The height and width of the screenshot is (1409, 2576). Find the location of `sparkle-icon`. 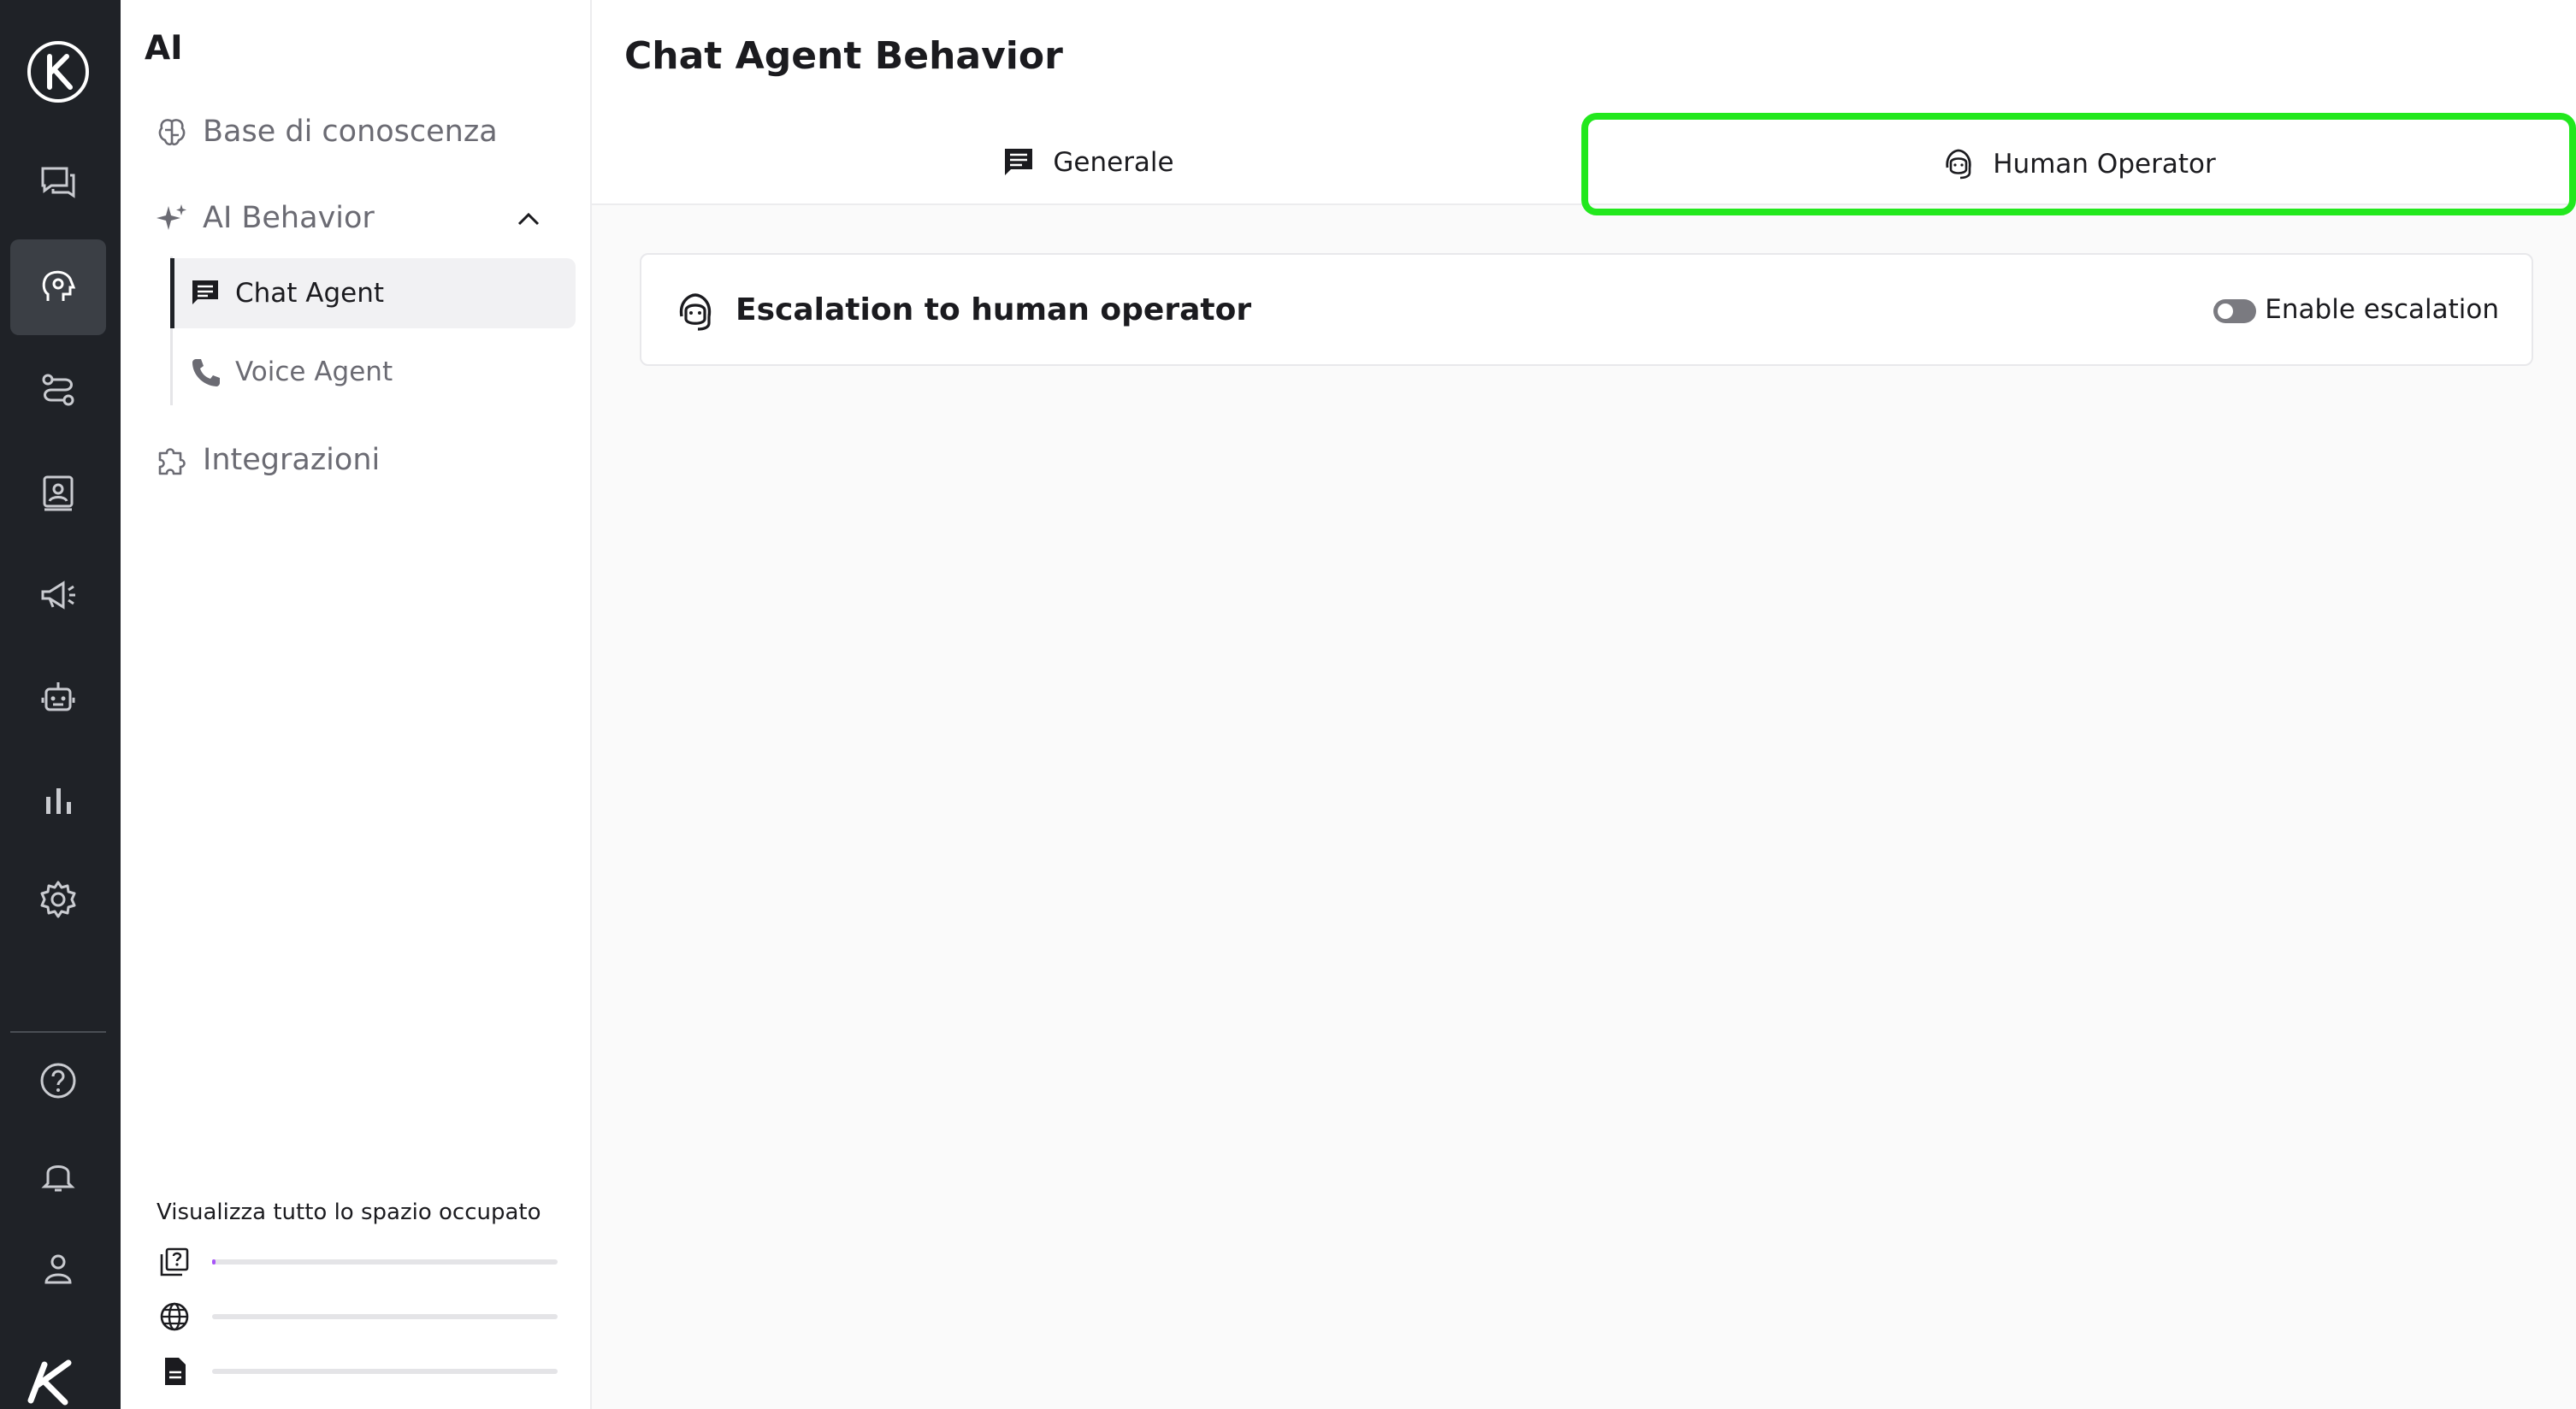

sparkle-icon is located at coordinates (171, 217).